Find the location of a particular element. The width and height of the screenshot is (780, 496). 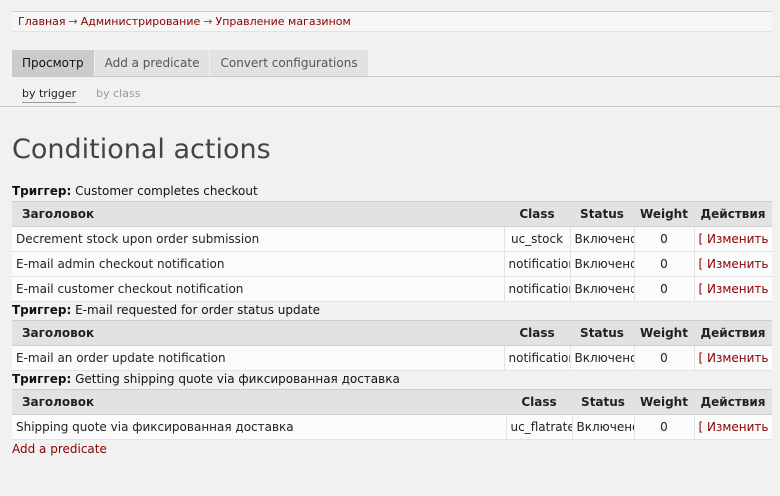

secondary-tabs: by trigger by class is located at coordinates (91, 95).